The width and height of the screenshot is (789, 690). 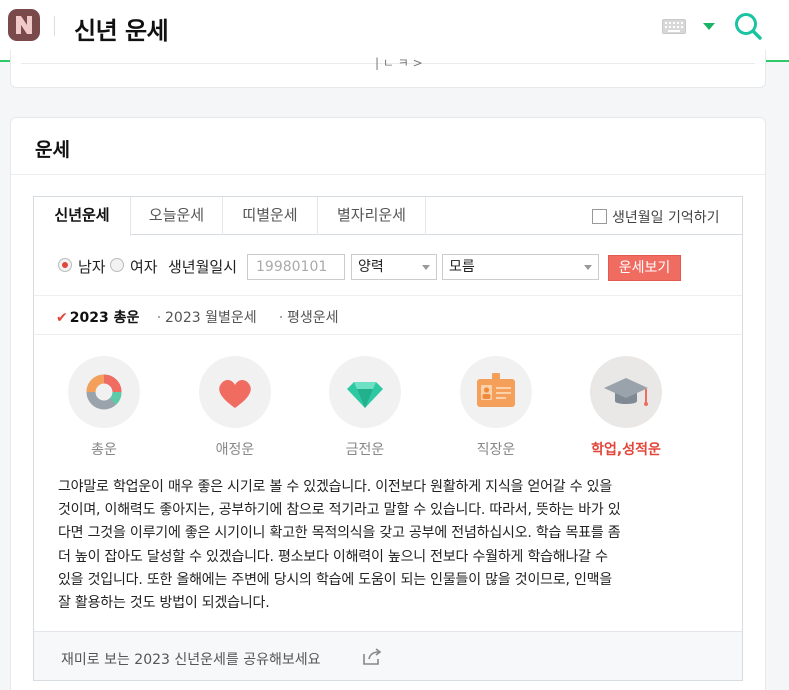 What do you see at coordinates (496, 450) in the screenshot?
I see `category-label: 직장운` at bounding box center [496, 450].